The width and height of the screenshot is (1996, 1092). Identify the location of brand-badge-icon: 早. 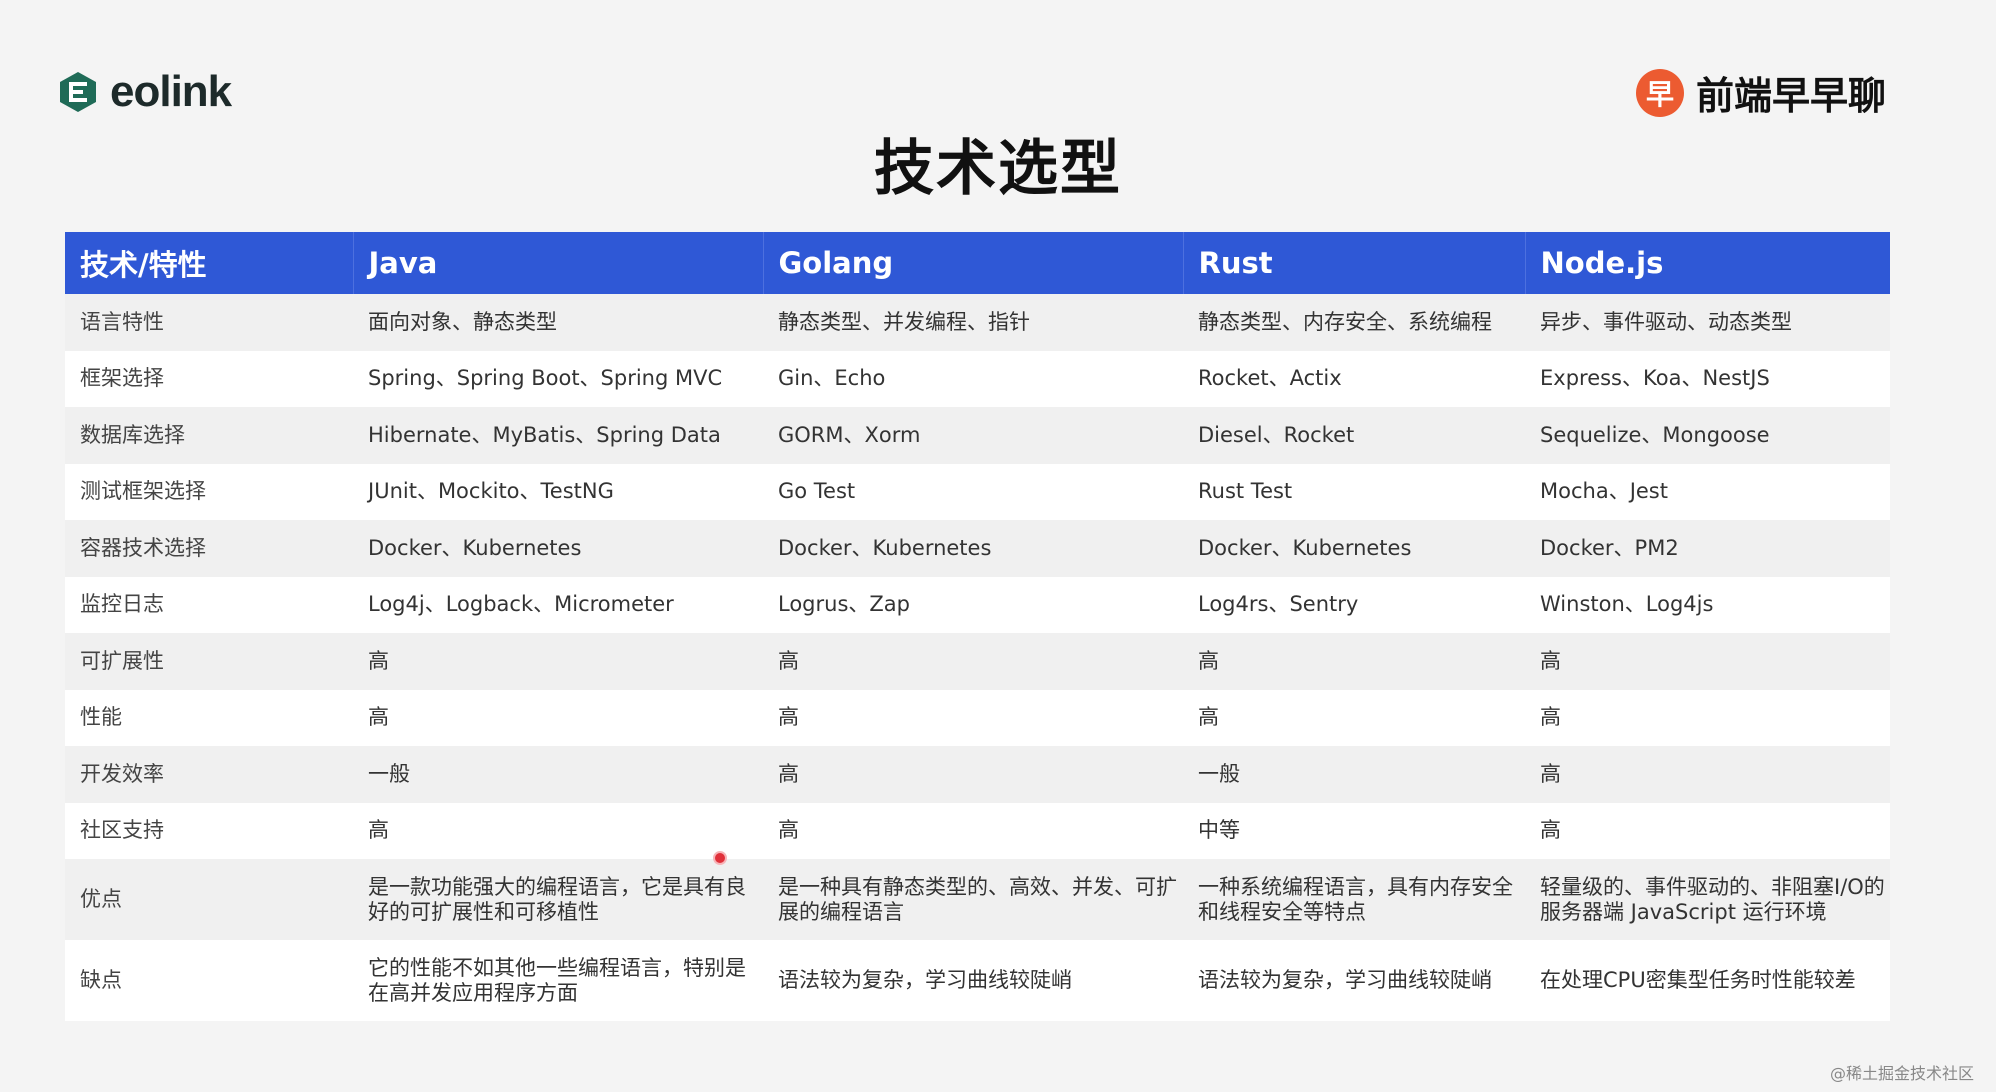
(1659, 92).